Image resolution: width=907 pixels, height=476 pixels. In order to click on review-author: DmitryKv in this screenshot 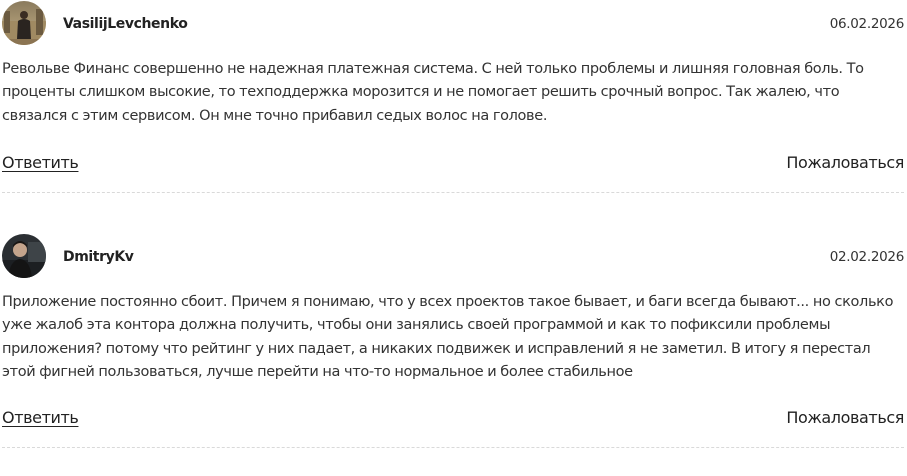, I will do `click(98, 257)`.